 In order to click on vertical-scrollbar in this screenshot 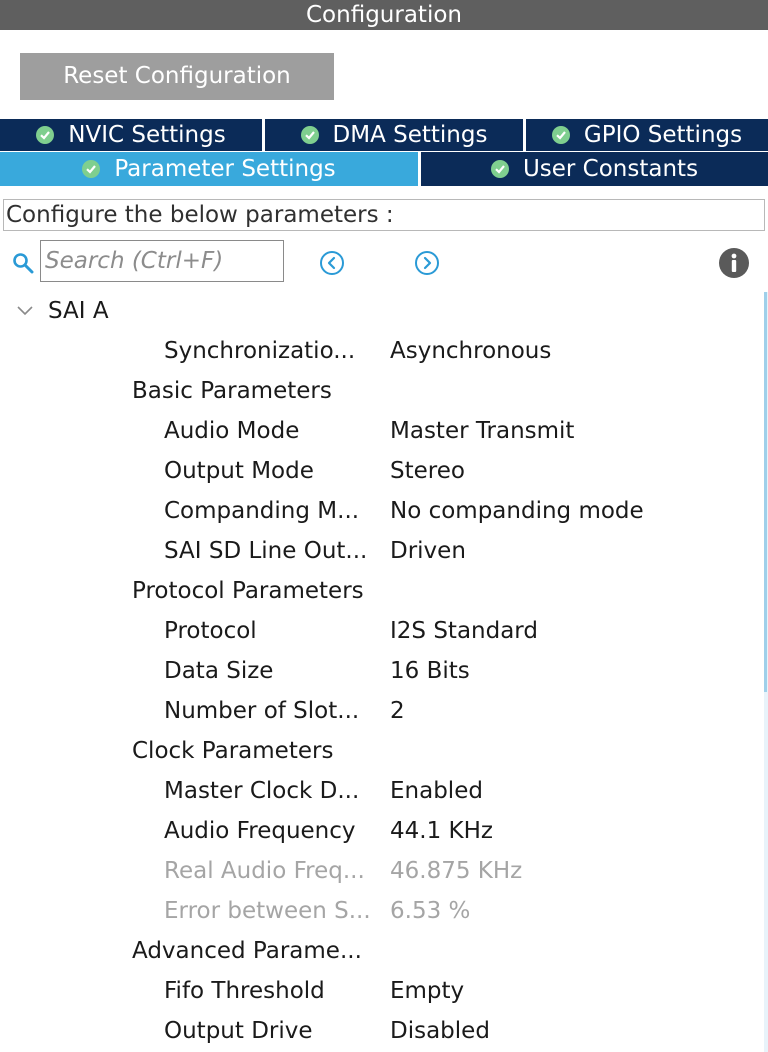, I will do `click(766, 672)`.